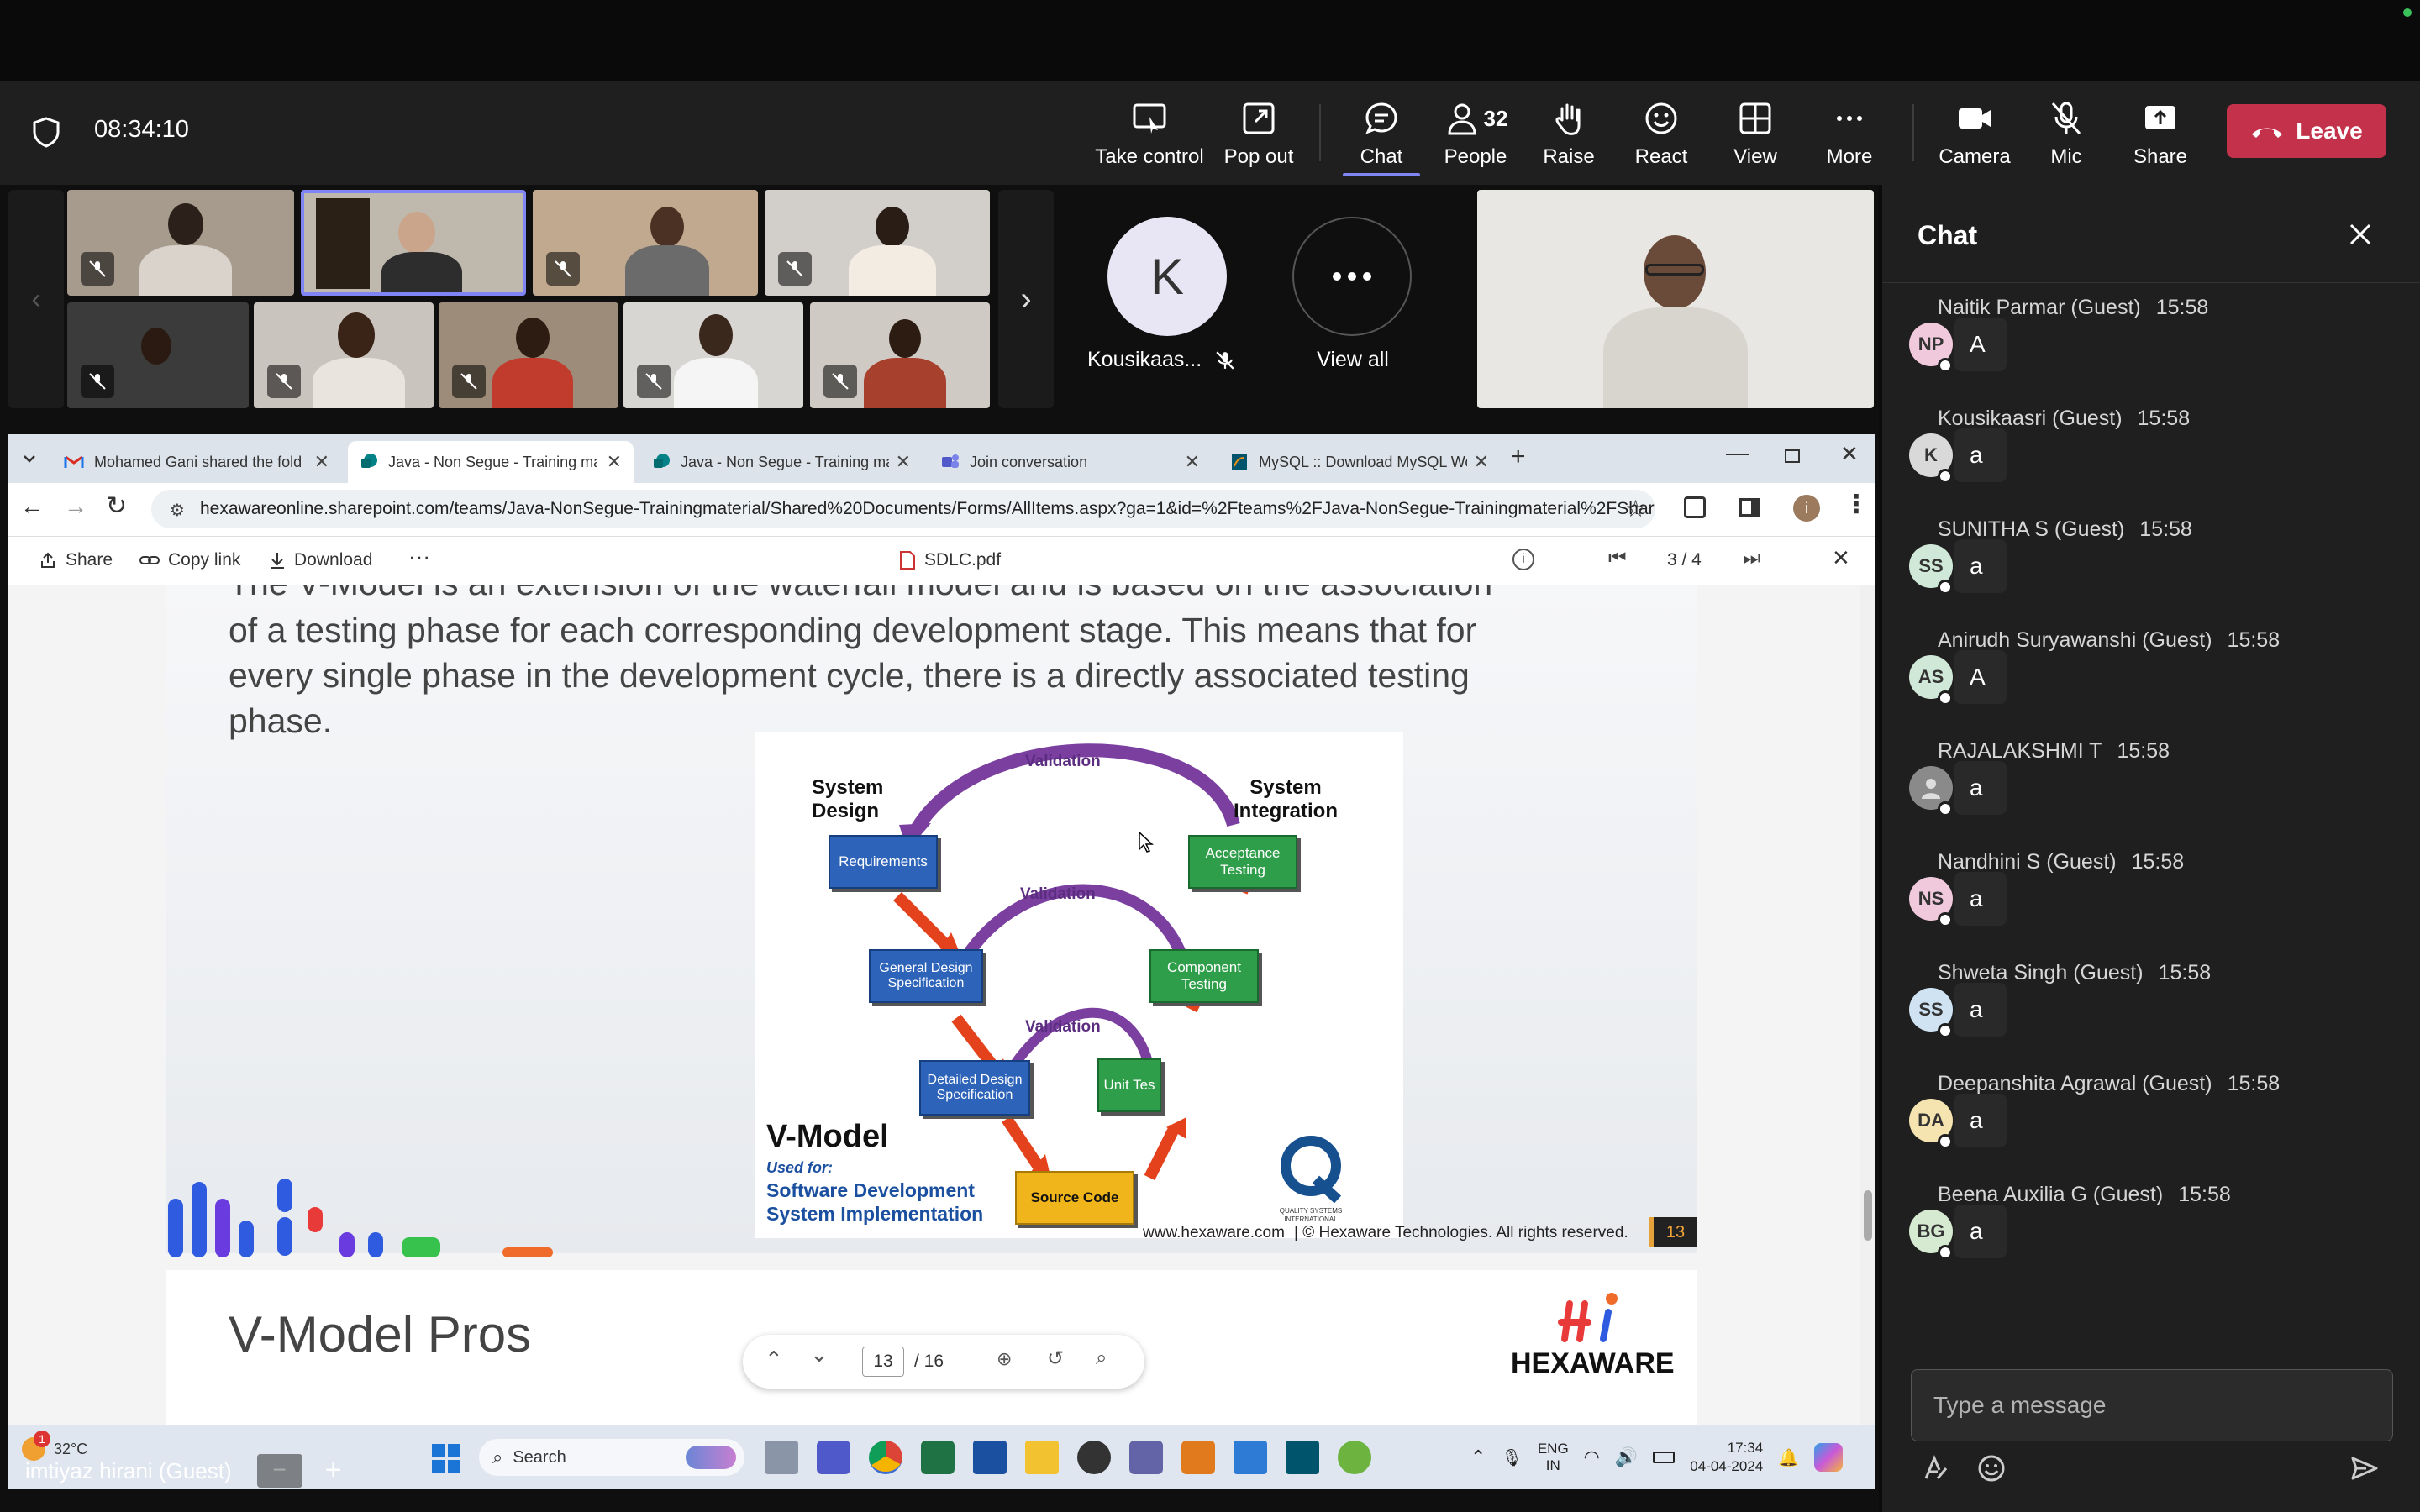 This screenshot has width=2420, height=1512. Describe the element at coordinates (2152, 1405) in the screenshot. I see `message-input: Type a message` at that location.